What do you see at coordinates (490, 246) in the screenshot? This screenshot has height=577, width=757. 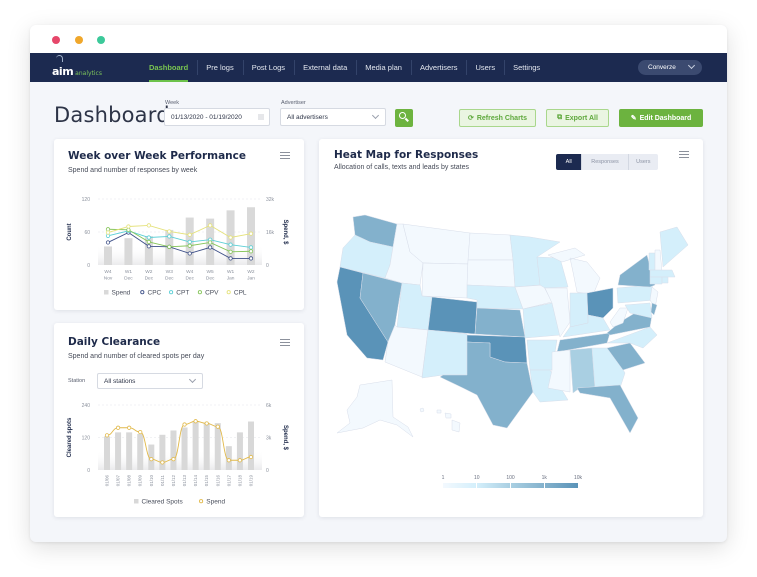 I see `state-nd` at bounding box center [490, 246].